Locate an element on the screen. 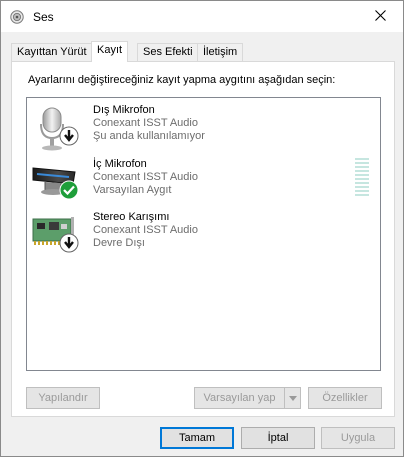 The height and width of the screenshot is (457, 404). chevron-down-icon is located at coordinates (292, 398).